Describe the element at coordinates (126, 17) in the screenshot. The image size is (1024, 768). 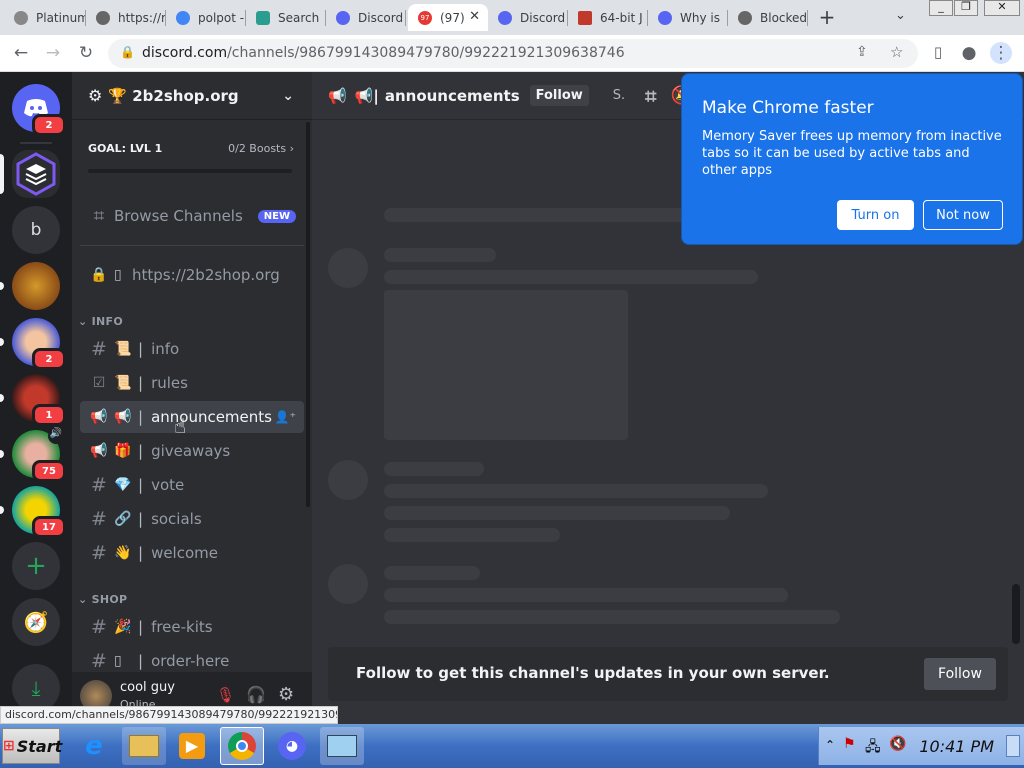
I see `browser-tab: https://m` at that location.